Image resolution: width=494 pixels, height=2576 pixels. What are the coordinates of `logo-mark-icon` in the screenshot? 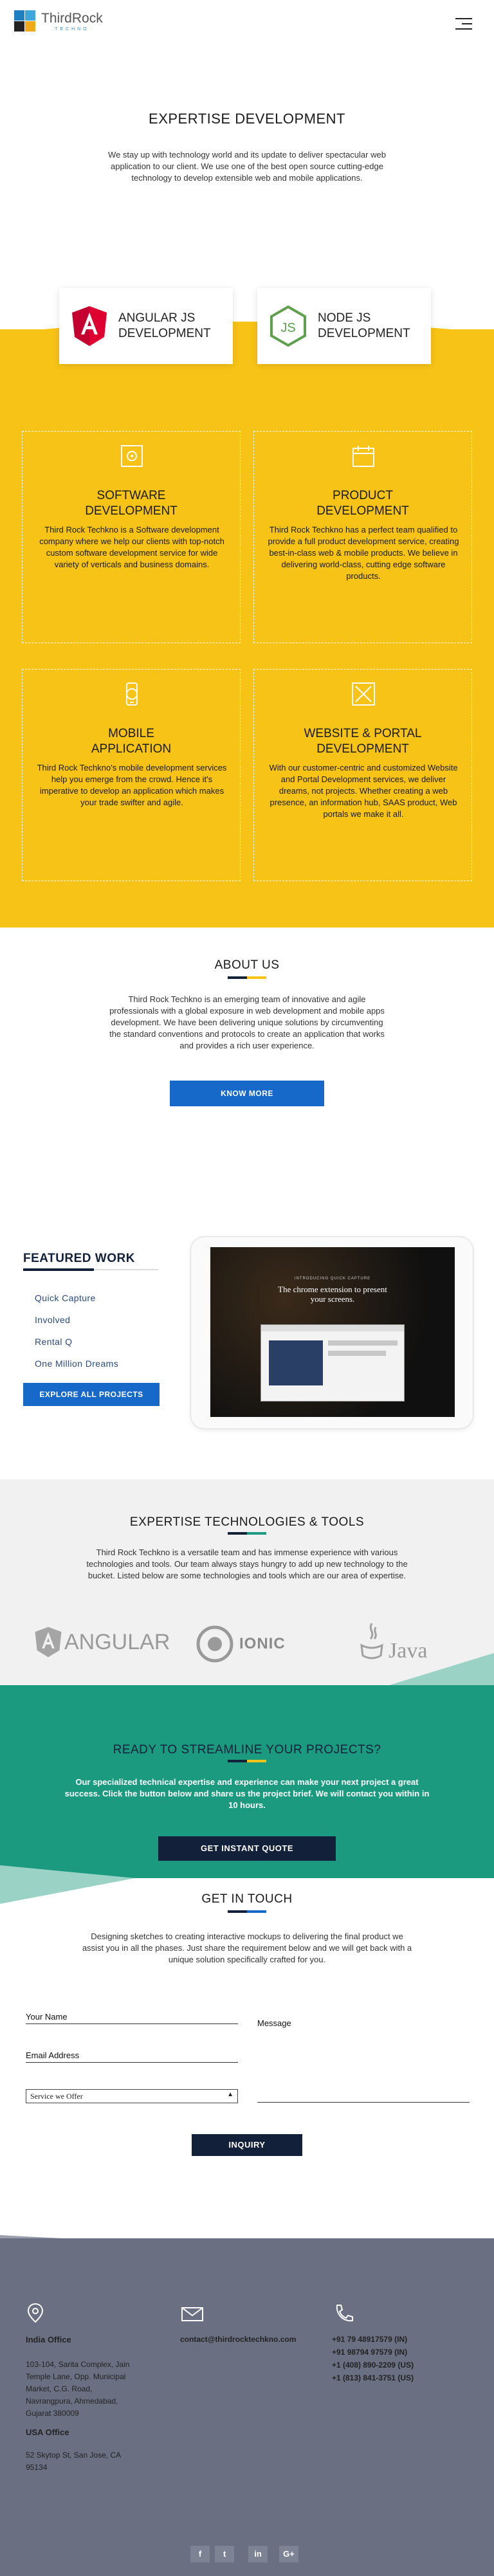 It's located at (25, 21).